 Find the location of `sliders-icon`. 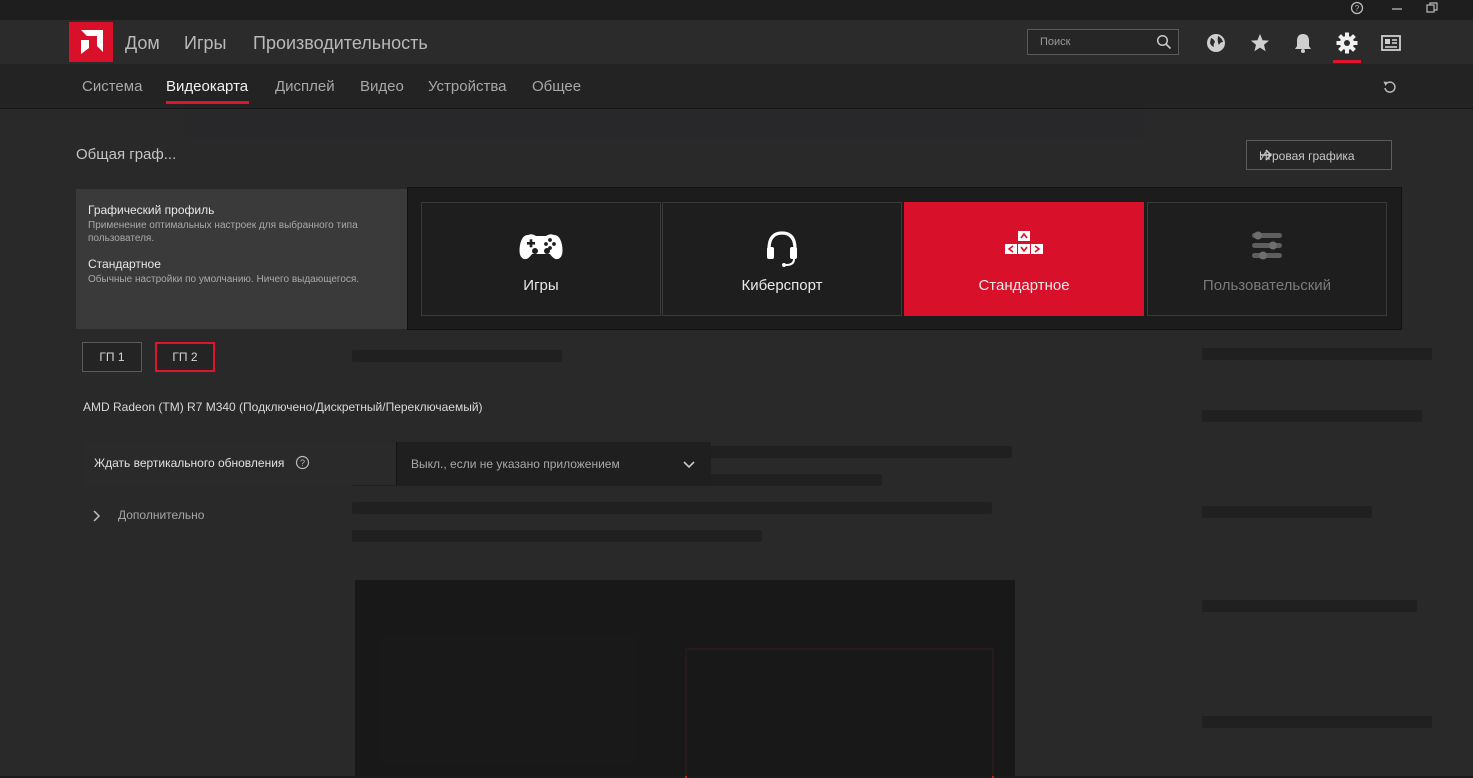

sliders-icon is located at coordinates (1267, 248).